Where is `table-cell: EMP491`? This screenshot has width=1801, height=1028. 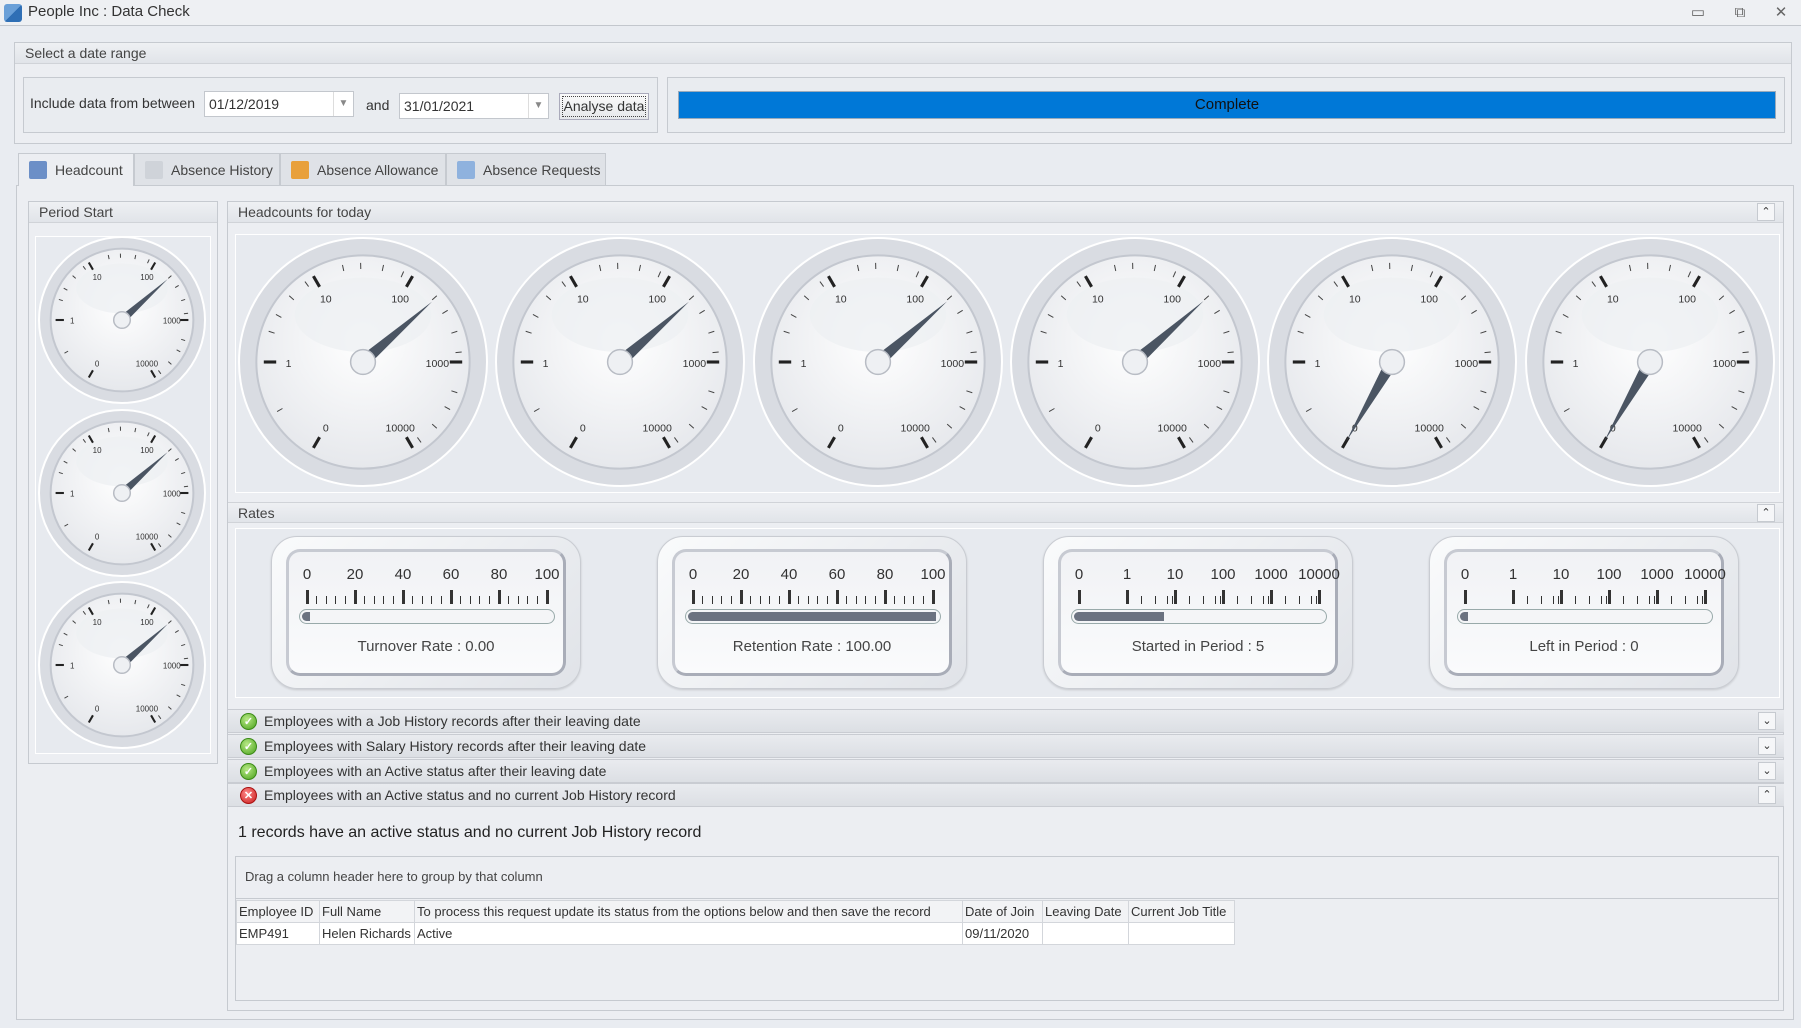
table-cell: EMP491 is located at coordinates (278, 933).